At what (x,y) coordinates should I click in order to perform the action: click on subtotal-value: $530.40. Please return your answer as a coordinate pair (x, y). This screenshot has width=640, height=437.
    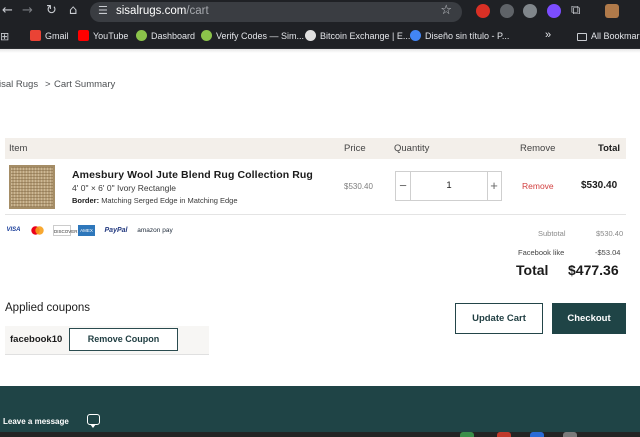
    Looking at the image, I should click on (610, 233).